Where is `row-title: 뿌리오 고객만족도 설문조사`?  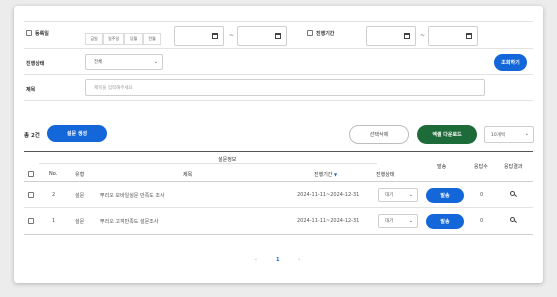
row-title: 뿌리오 고객만족도 설문조사 is located at coordinates (129, 221).